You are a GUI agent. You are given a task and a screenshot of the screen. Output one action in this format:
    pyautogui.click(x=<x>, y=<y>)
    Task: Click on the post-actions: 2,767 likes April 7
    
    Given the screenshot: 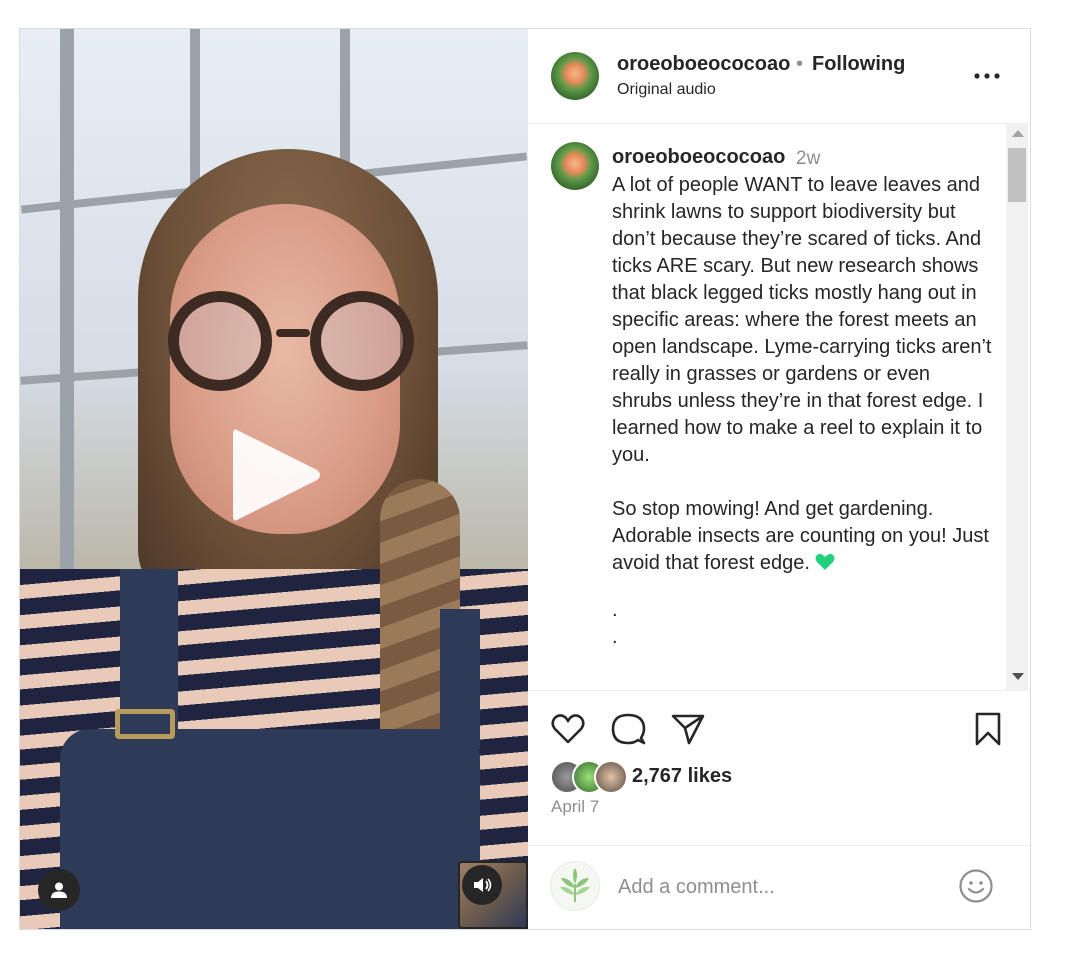 What is the action you would take?
    pyautogui.click(x=779, y=760)
    